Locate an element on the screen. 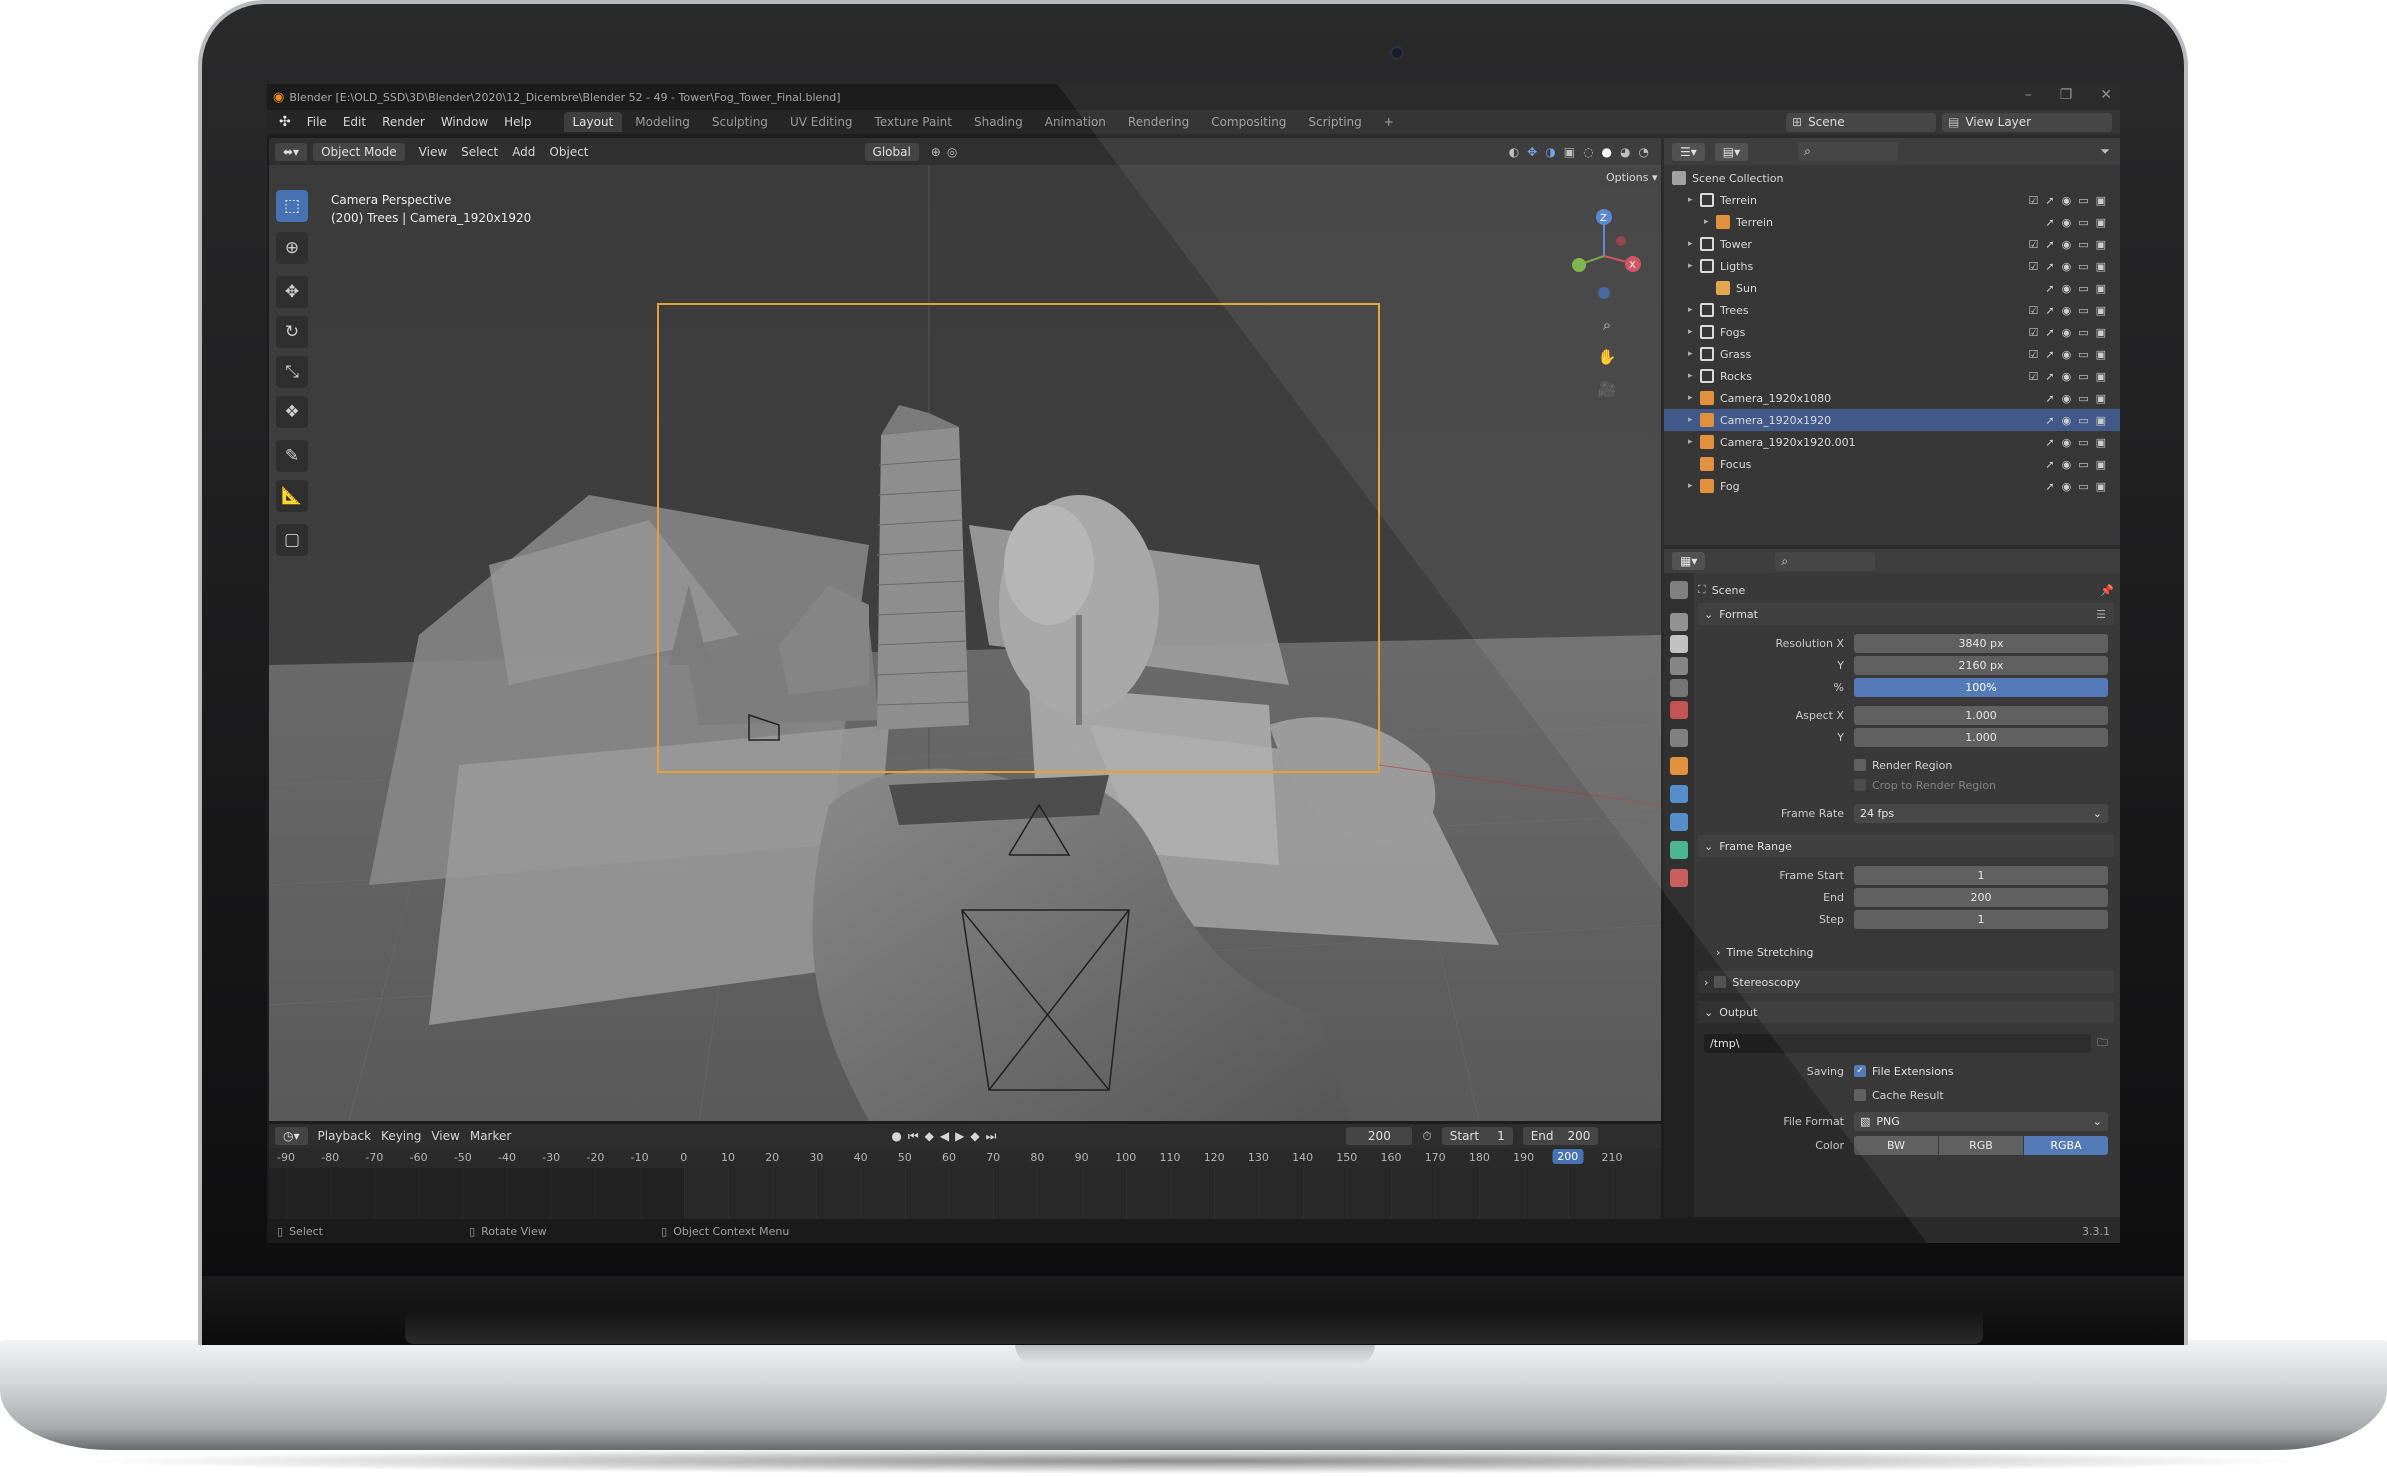 The image size is (2387, 1477). tab-texture-paint: Texture Paint is located at coordinates (913, 122).